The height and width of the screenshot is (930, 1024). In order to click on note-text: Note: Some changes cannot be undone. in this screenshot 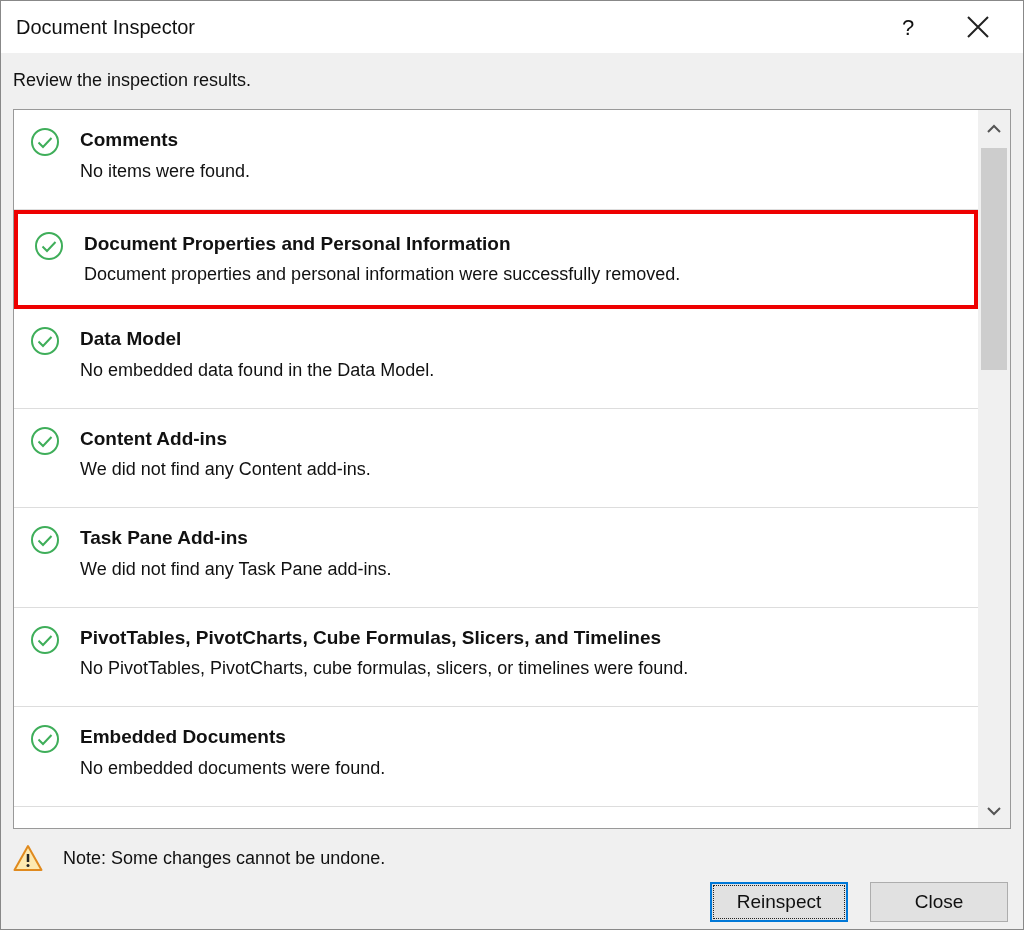, I will do `click(224, 858)`.